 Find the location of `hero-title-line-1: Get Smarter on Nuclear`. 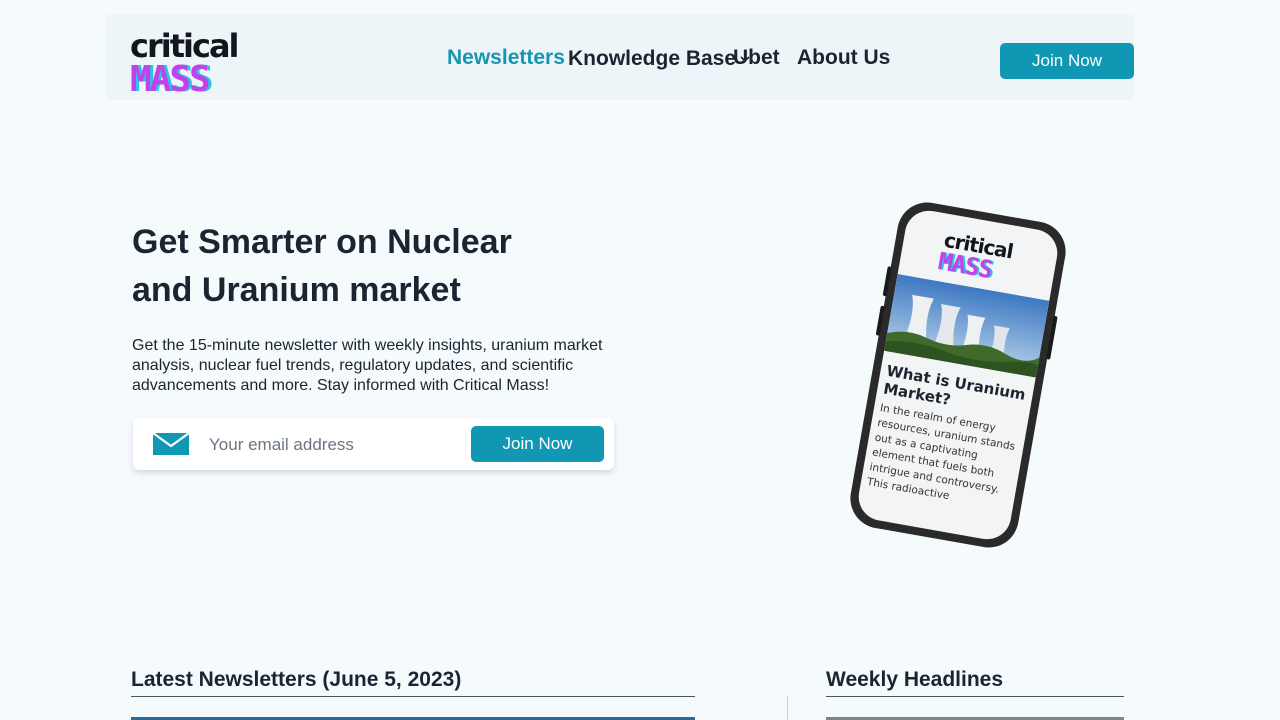

hero-title-line-1: Get Smarter on Nuclear is located at coordinates (322, 242).